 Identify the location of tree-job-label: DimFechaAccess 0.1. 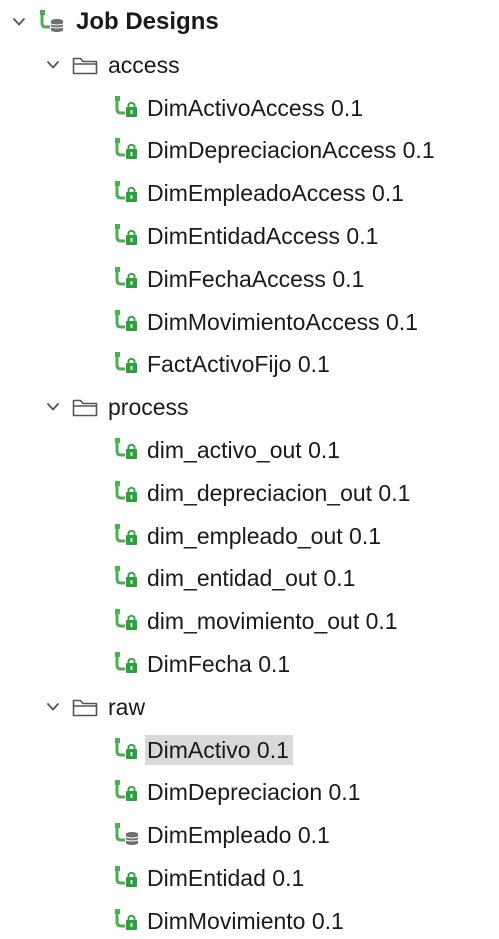
(256, 279).